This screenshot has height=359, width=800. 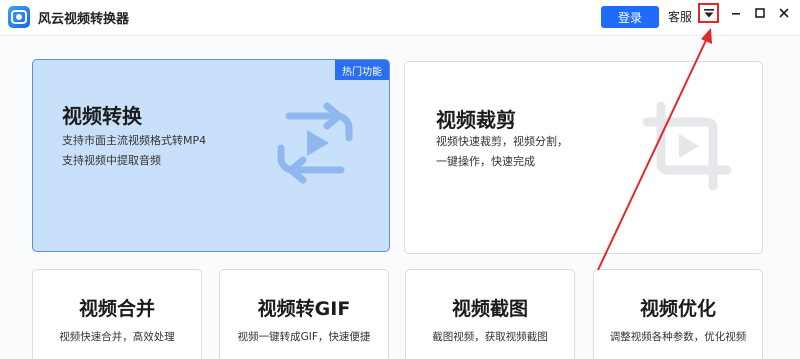 I want to click on maximize-button, so click(x=760, y=13).